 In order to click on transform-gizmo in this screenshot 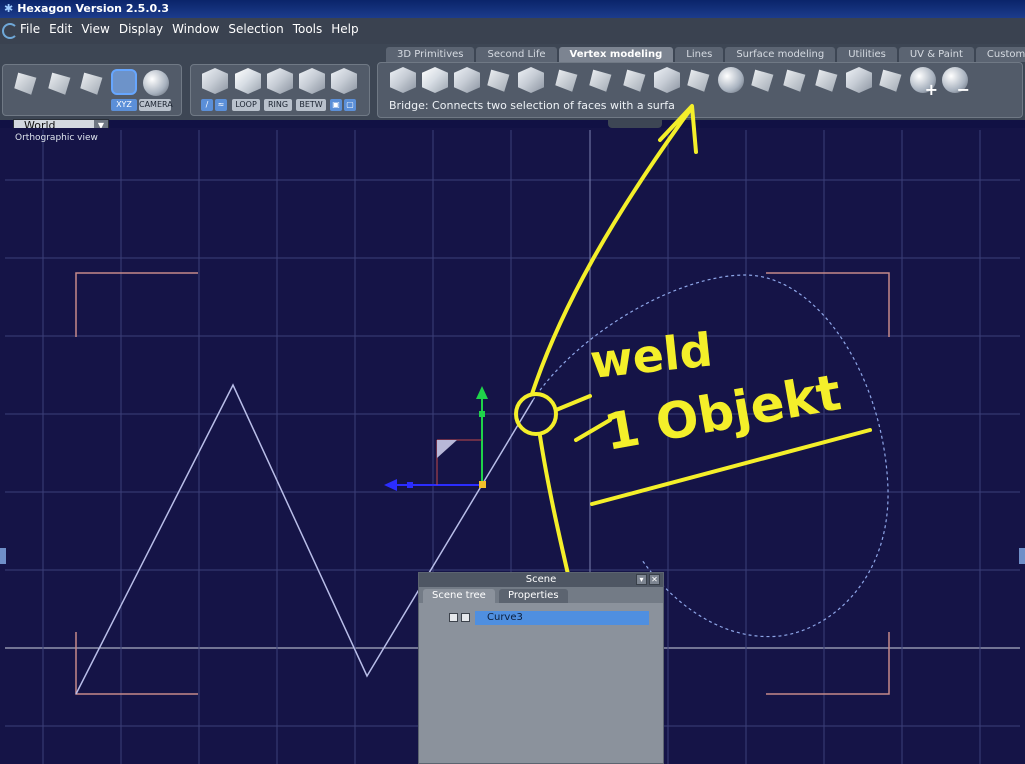, I will do `click(436, 438)`.